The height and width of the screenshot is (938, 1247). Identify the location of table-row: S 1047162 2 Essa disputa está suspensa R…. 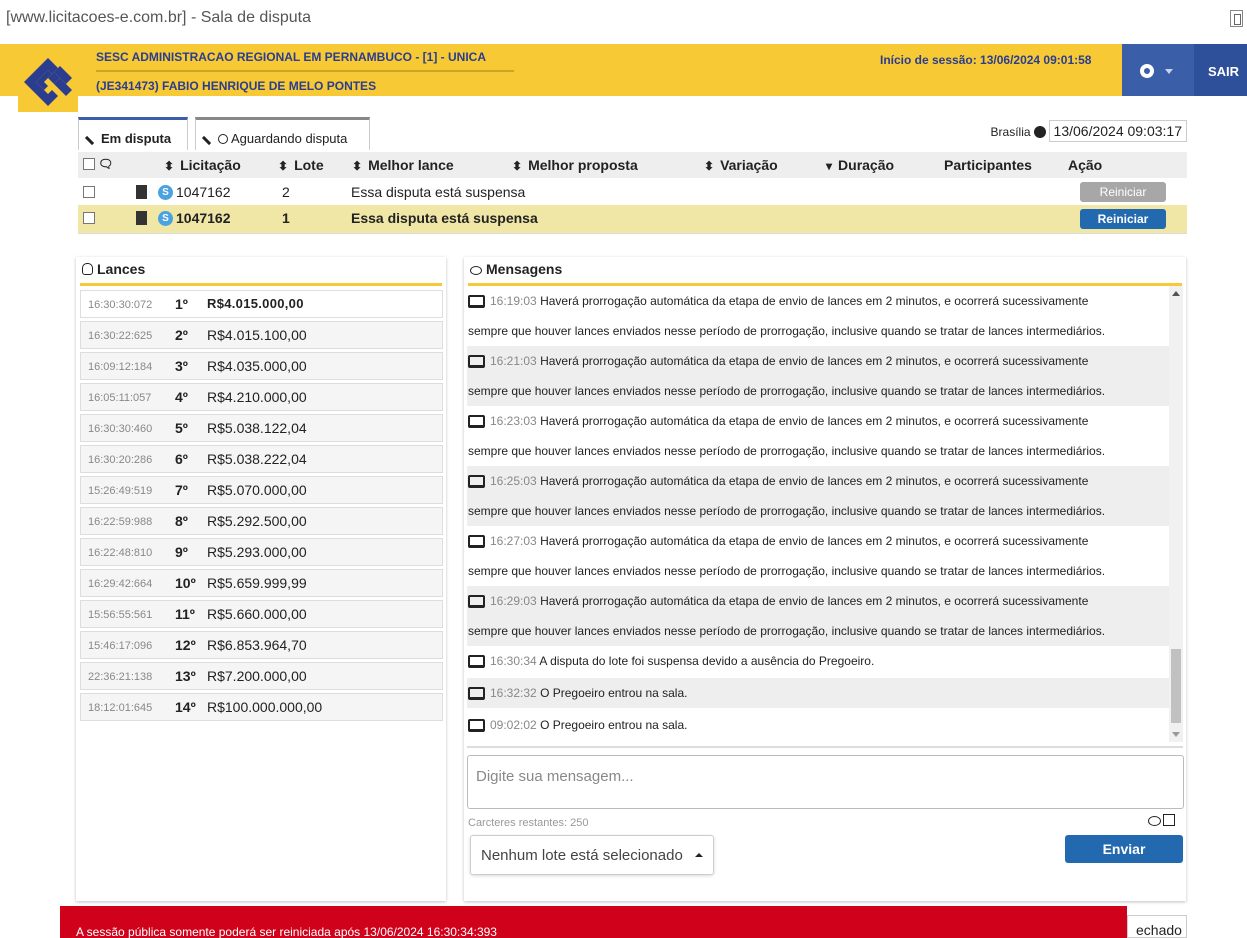
(632, 192).